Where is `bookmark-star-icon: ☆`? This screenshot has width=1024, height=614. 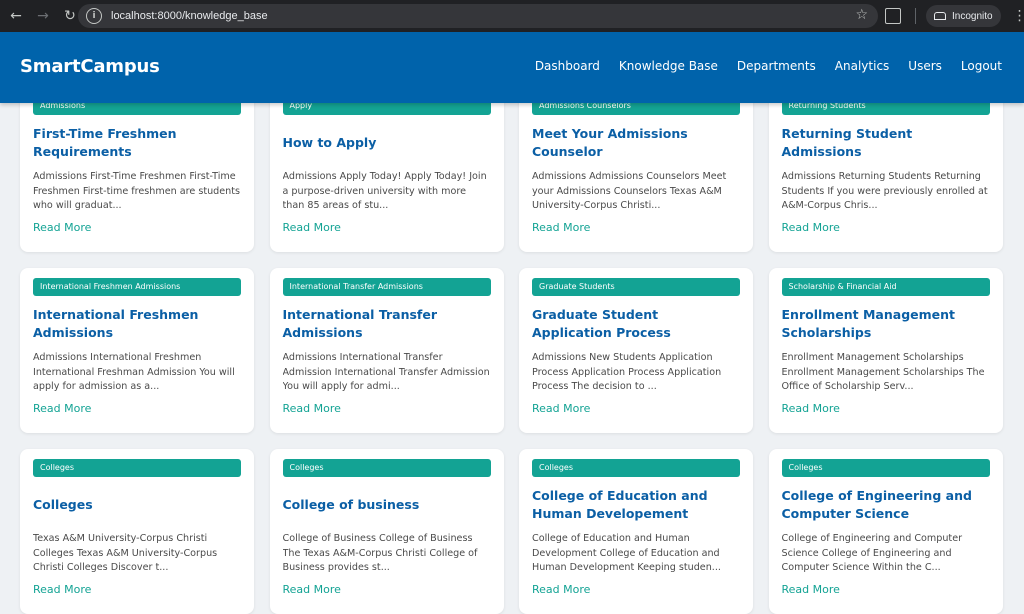
bookmark-star-icon: ☆ is located at coordinates (861, 15).